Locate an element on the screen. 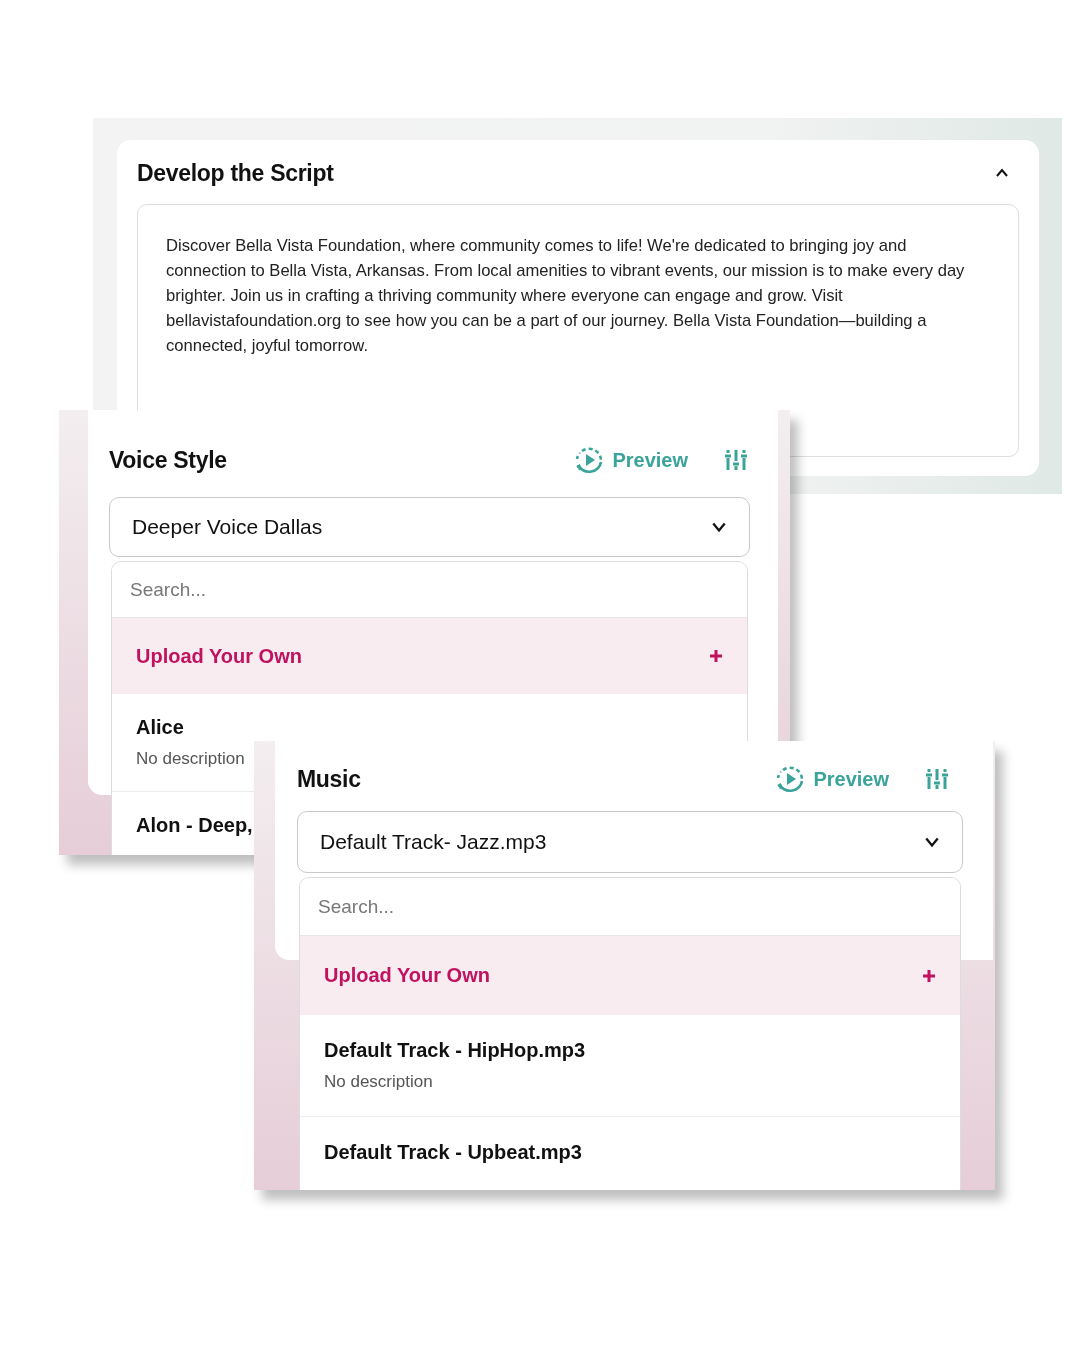 Image resolution: width=1080 pixels, height=1350 pixels. section-title: Develop the Script is located at coordinates (235, 173).